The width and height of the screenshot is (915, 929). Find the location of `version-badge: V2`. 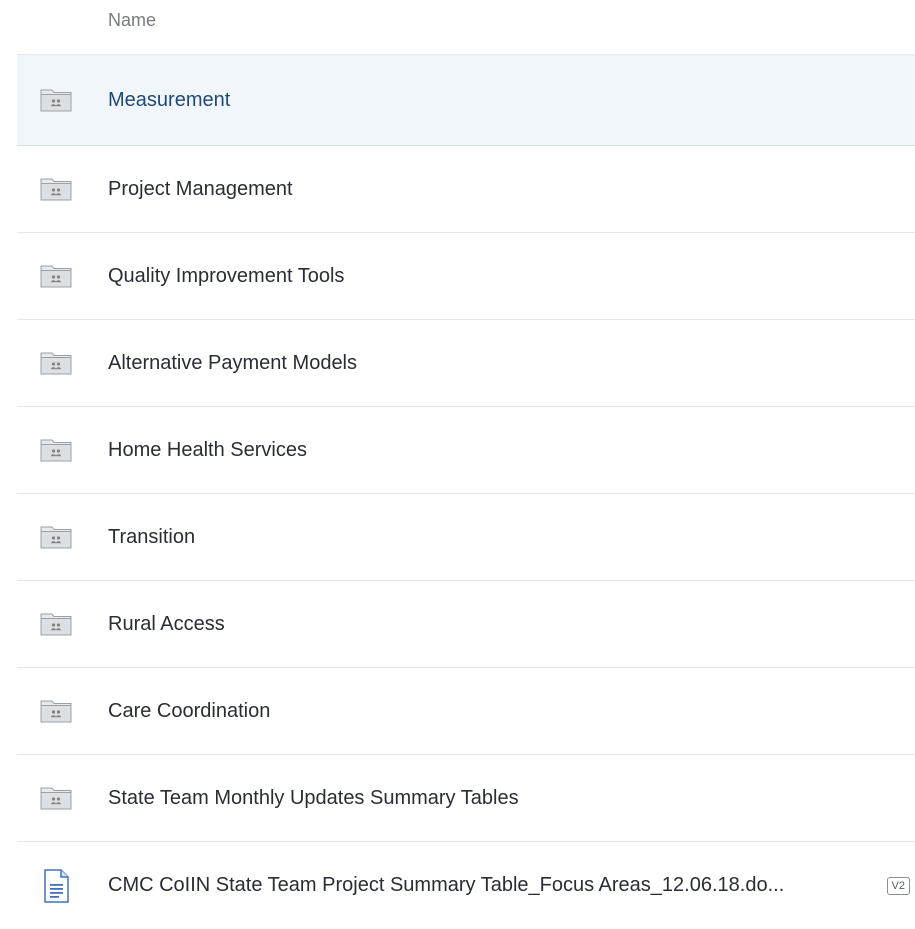

version-badge: V2 is located at coordinates (898, 885).